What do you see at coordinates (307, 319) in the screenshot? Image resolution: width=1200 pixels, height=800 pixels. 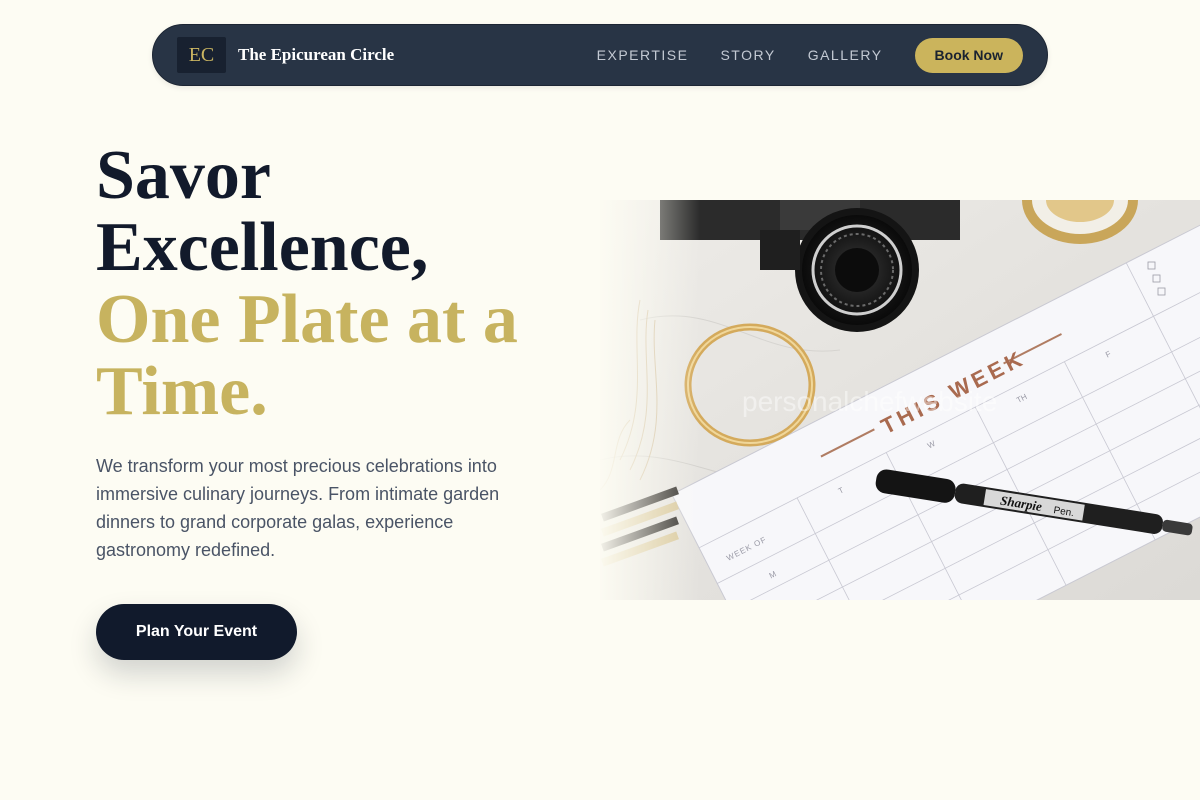 I see `hero-title-accent-line1: One Plate at a` at bounding box center [307, 319].